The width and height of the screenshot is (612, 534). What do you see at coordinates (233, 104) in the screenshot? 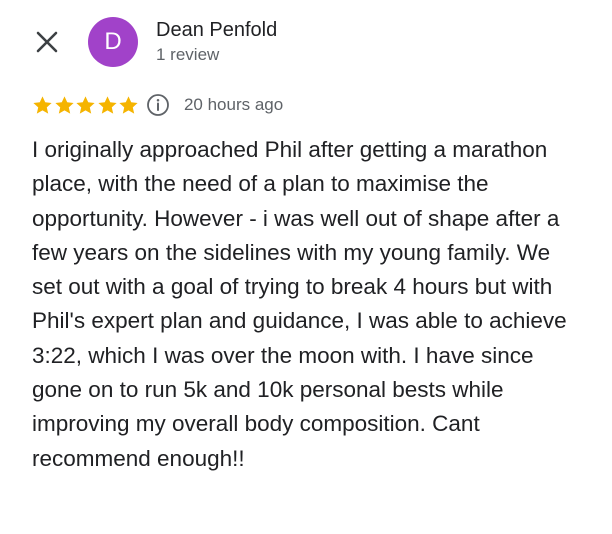
I see `review-time: 20 hours ago` at bounding box center [233, 104].